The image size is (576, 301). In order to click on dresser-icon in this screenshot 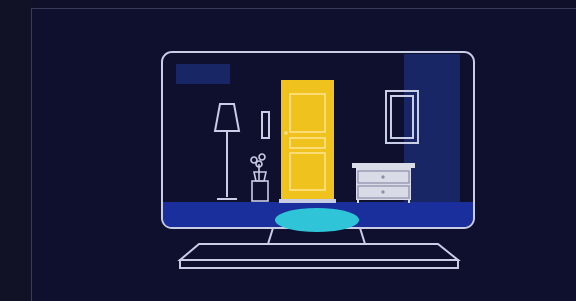, I will do `click(383, 183)`.